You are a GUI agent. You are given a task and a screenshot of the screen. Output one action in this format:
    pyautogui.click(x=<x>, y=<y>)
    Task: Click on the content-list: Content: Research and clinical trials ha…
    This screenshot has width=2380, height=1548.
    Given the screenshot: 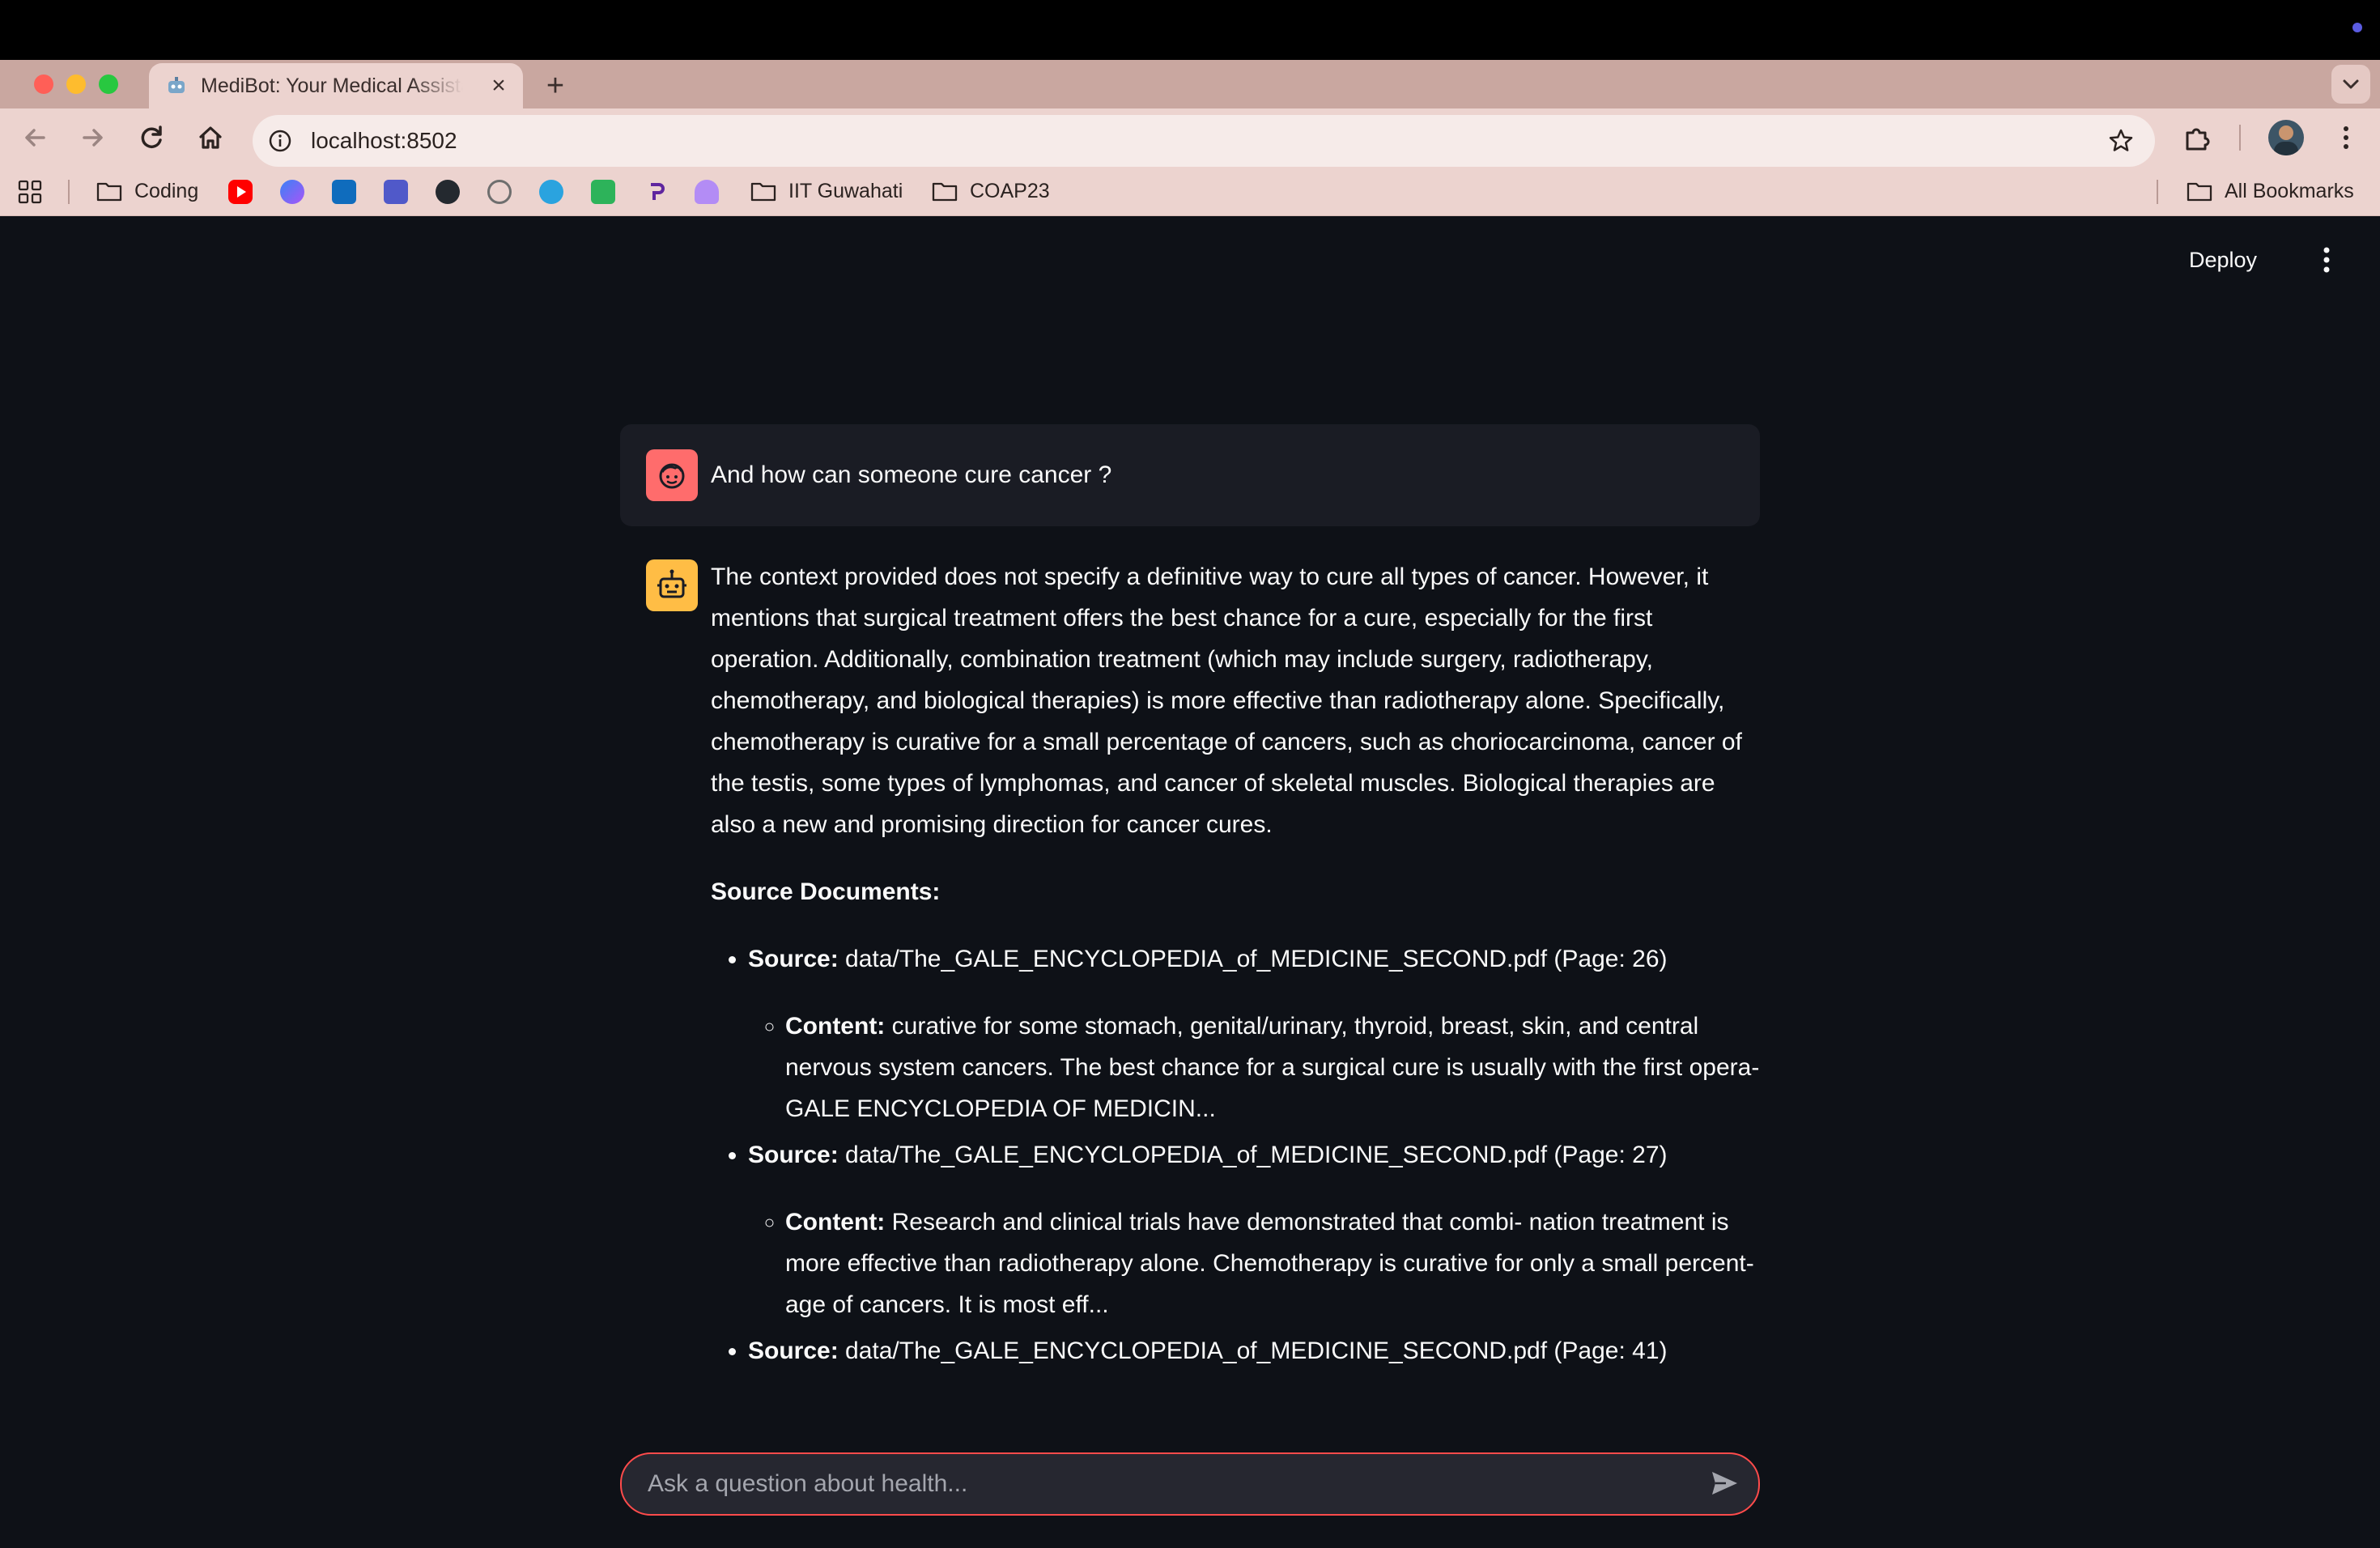 What is the action you would take?
    pyautogui.click(x=1255, y=1263)
    